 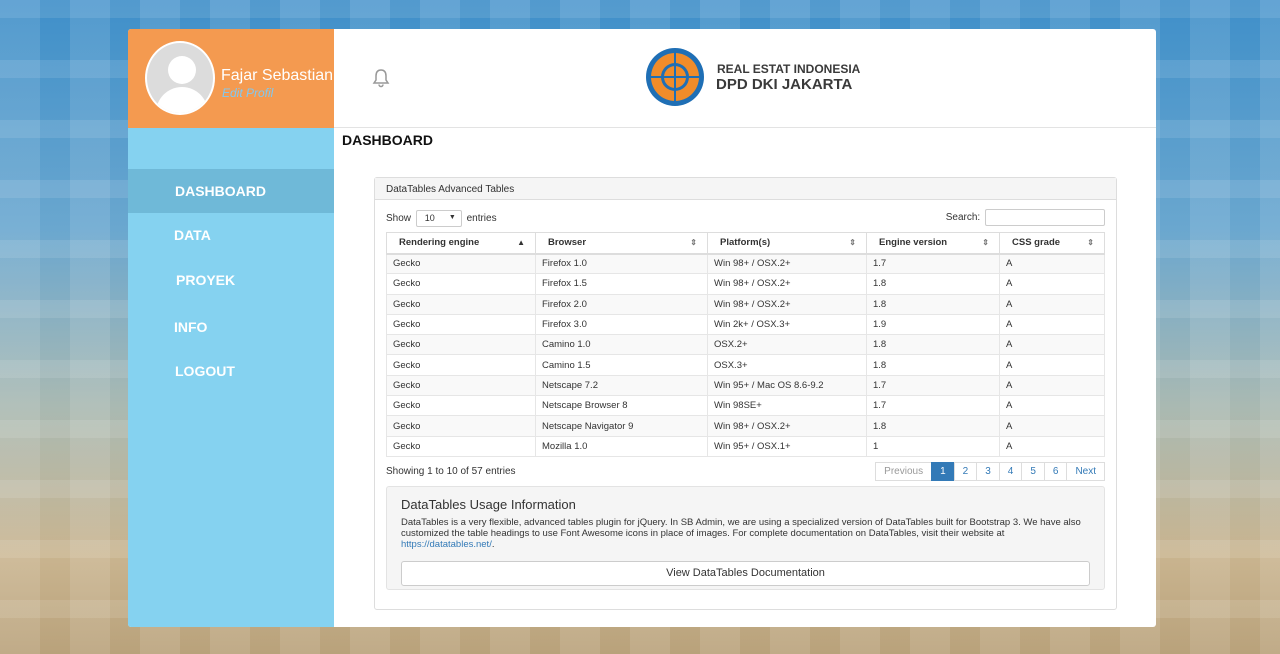 I want to click on search-input, so click(x=1045, y=217).